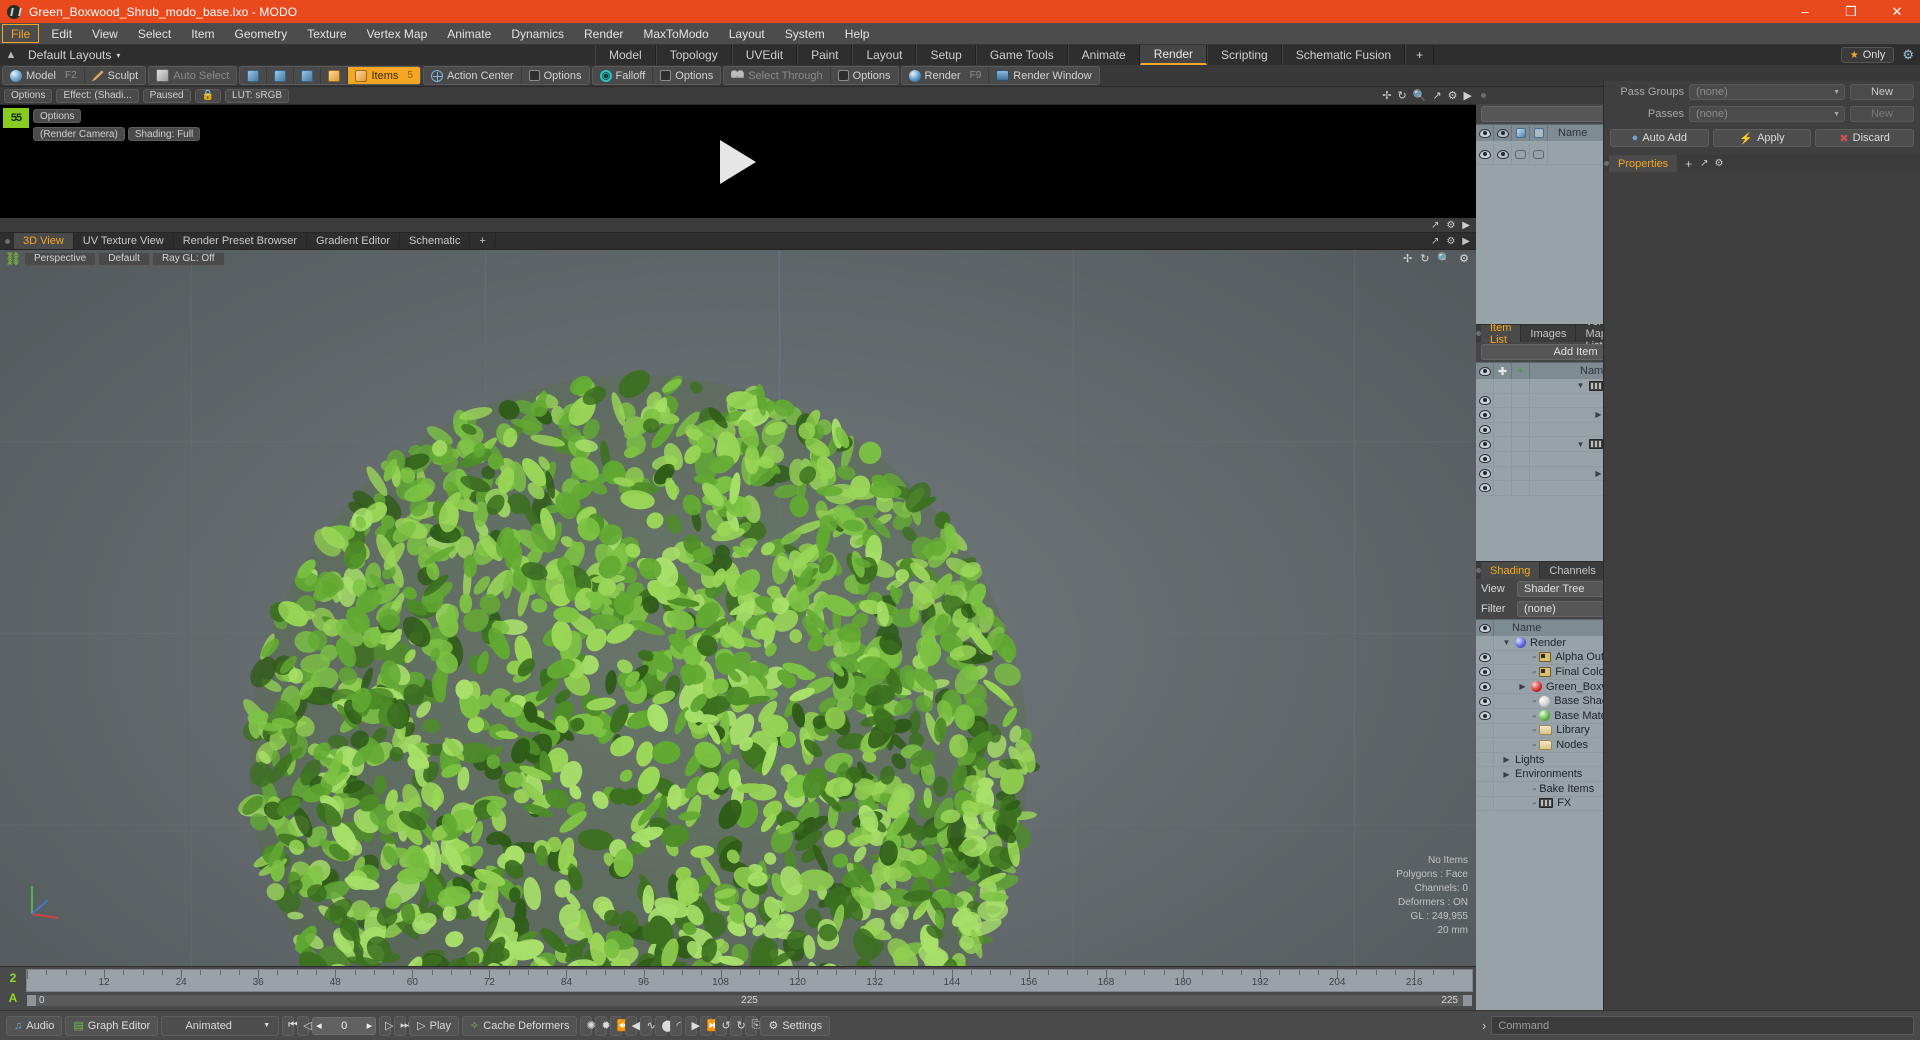  What do you see at coordinates (281, 75) in the screenshot?
I see `edge-mode-button` at bounding box center [281, 75].